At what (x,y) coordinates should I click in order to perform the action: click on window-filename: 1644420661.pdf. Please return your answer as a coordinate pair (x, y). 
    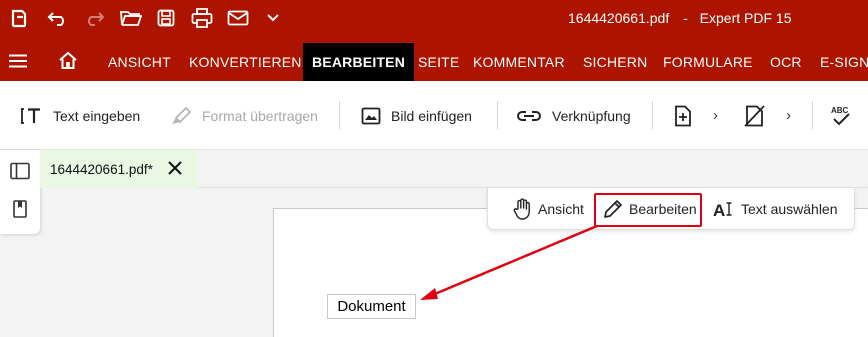
    Looking at the image, I should click on (619, 18).